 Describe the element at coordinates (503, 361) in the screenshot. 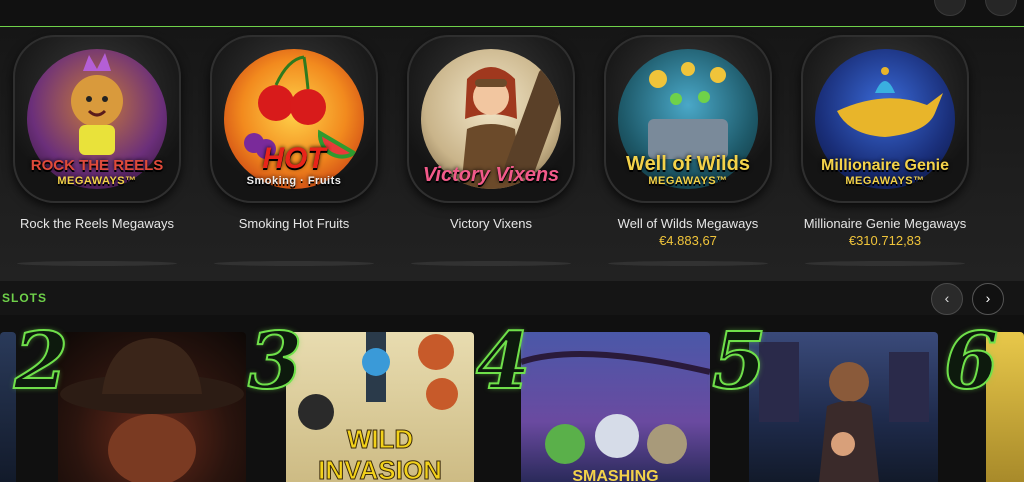

I see `rank-number-4: 4` at that location.